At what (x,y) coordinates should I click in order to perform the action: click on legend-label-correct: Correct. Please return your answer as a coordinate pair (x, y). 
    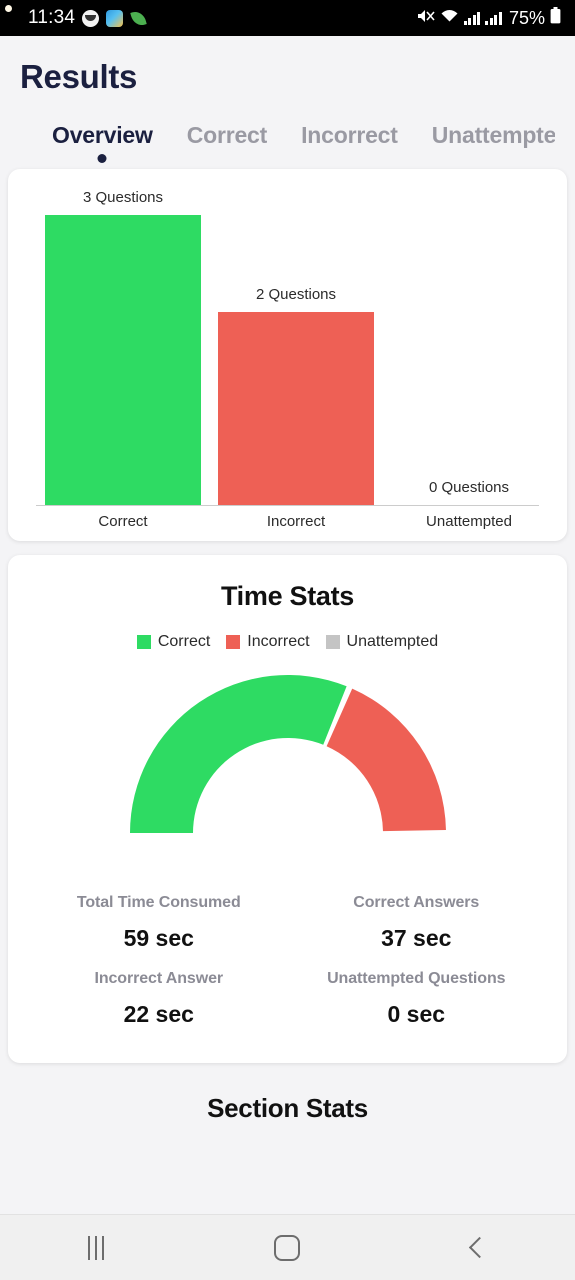
    Looking at the image, I should click on (184, 641).